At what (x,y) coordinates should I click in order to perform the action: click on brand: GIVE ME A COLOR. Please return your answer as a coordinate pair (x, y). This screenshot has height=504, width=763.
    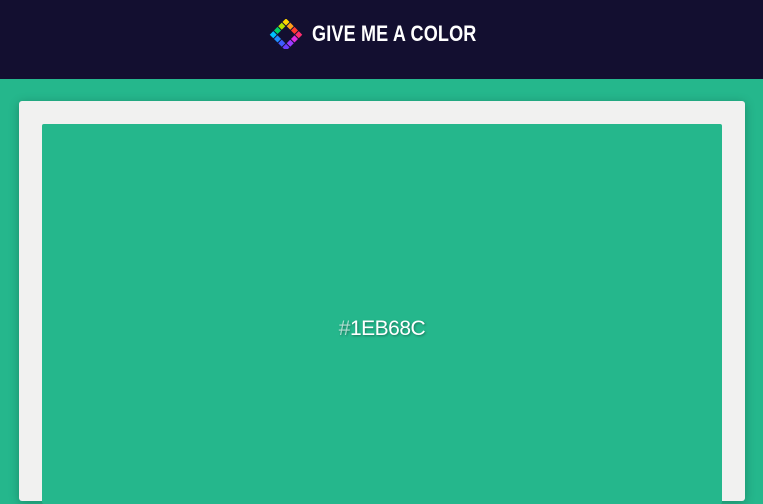
    Looking at the image, I should click on (389, 33).